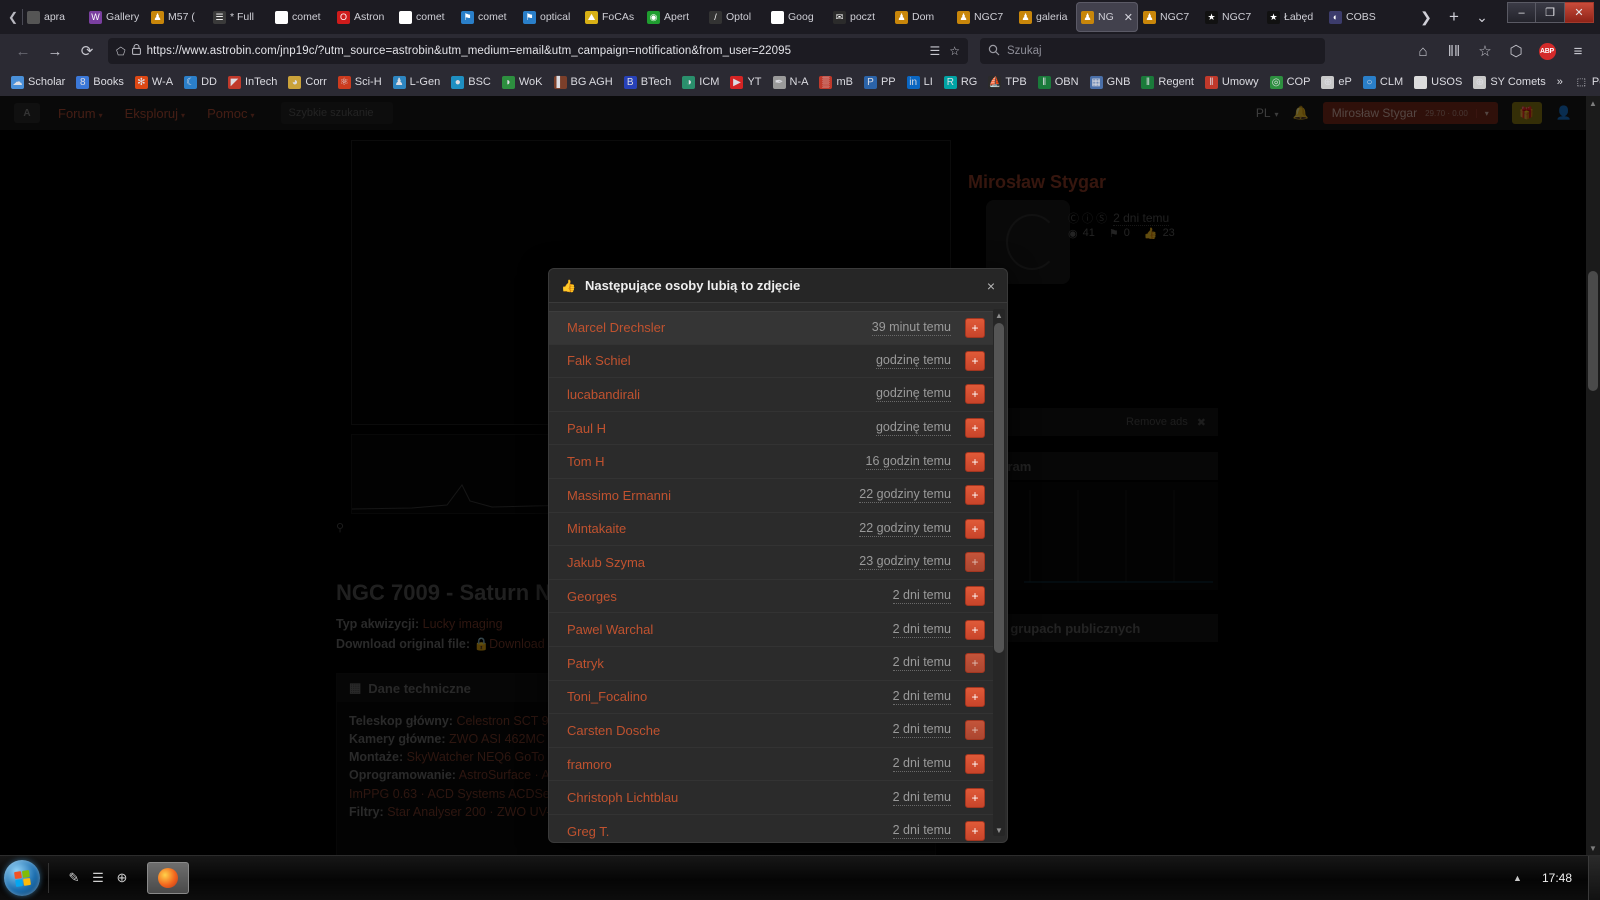 This screenshot has height=900, width=1600. What do you see at coordinates (771, 395) in the screenshot?
I see `liker-row: lucabandirali godzinę temu +` at bounding box center [771, 395].